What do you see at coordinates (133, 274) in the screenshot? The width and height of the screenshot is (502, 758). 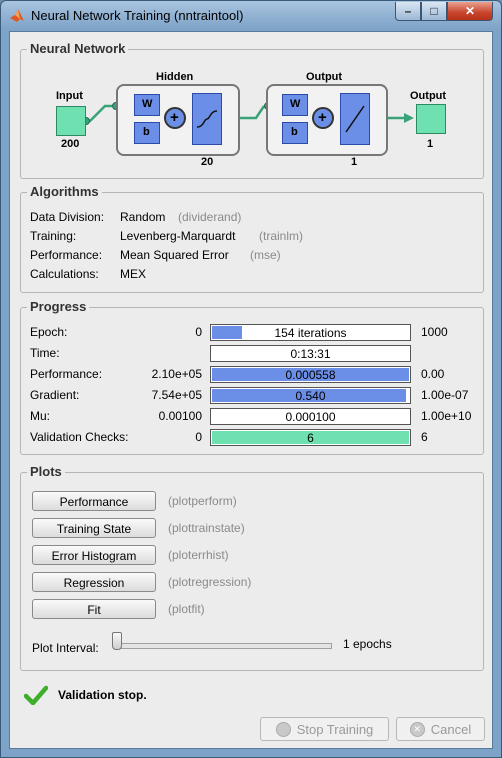 I see `algorithm-value: MEX` at bounding box center [133, 274].